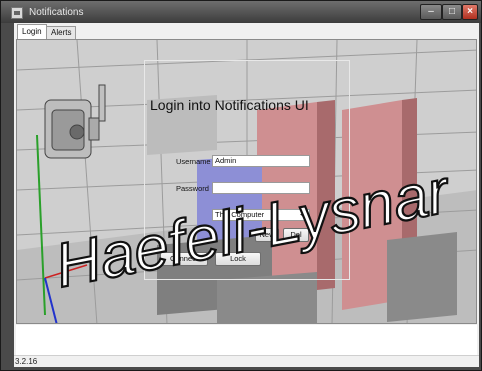 This screenshot has height=371, width=482. Describe the element at coordinates (56, 12) in the screenshot. I see `window-title: Notifications` at that location.